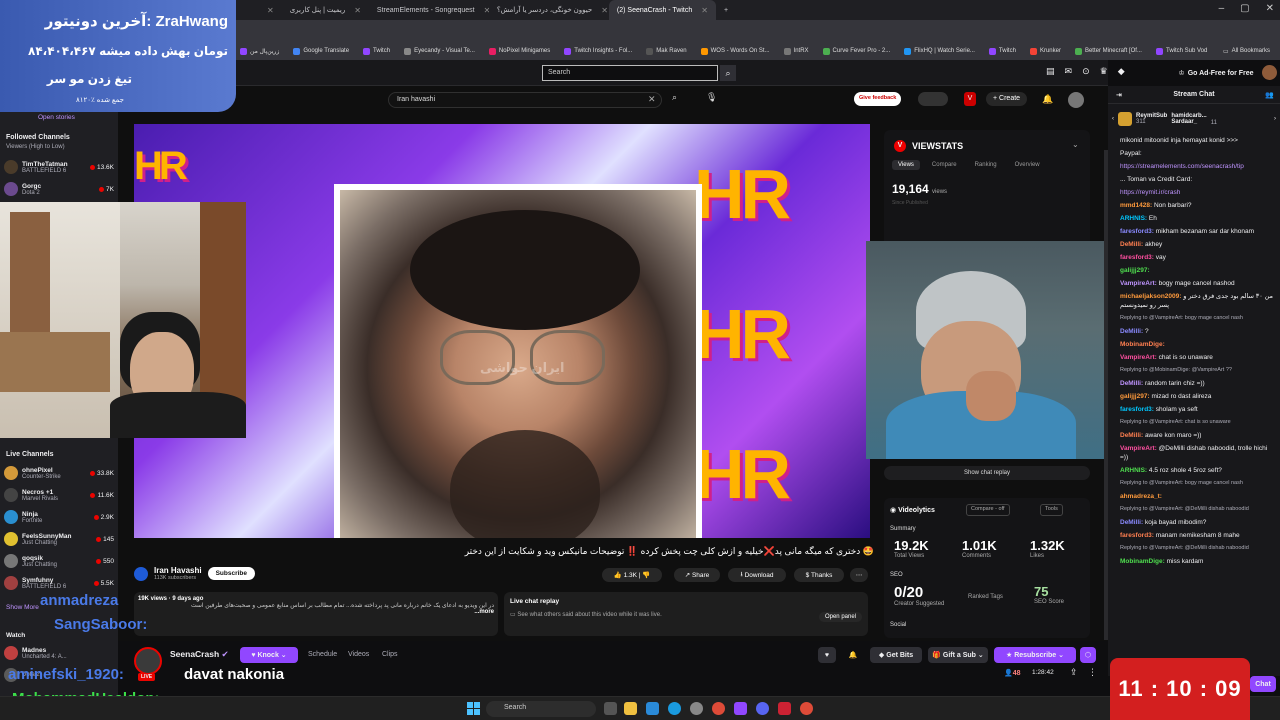 Image resolution: width=1280 pixels, height=720 pixels. What do you see at coordinates (1121, 71) in the screenshot?
I see `bits-icon: ◆` at bounding box center [1121, 71].